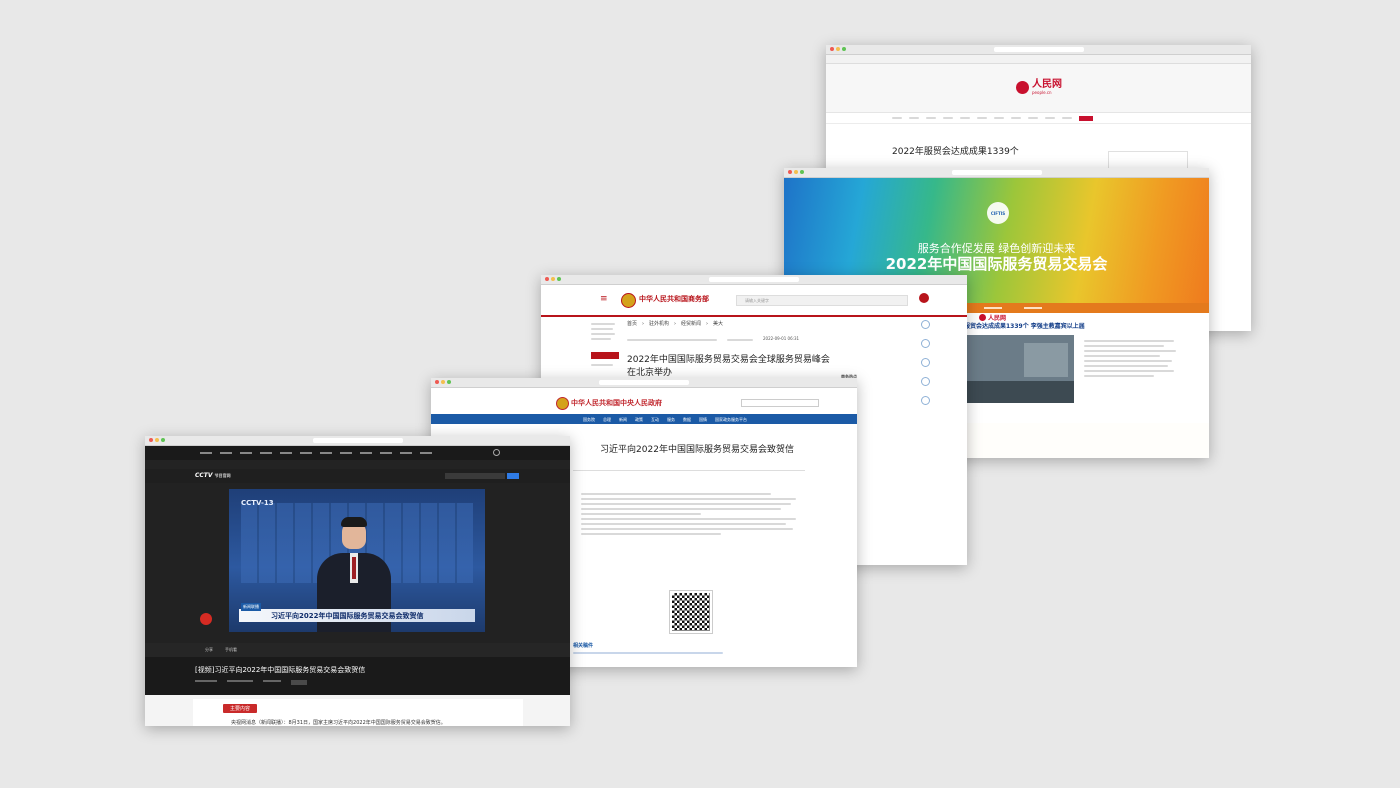  Describe the element at coordinates (996, 264) in the screenshot. I see `ciftis-title: 2022年中国国际服务贸易交易会` at that location.